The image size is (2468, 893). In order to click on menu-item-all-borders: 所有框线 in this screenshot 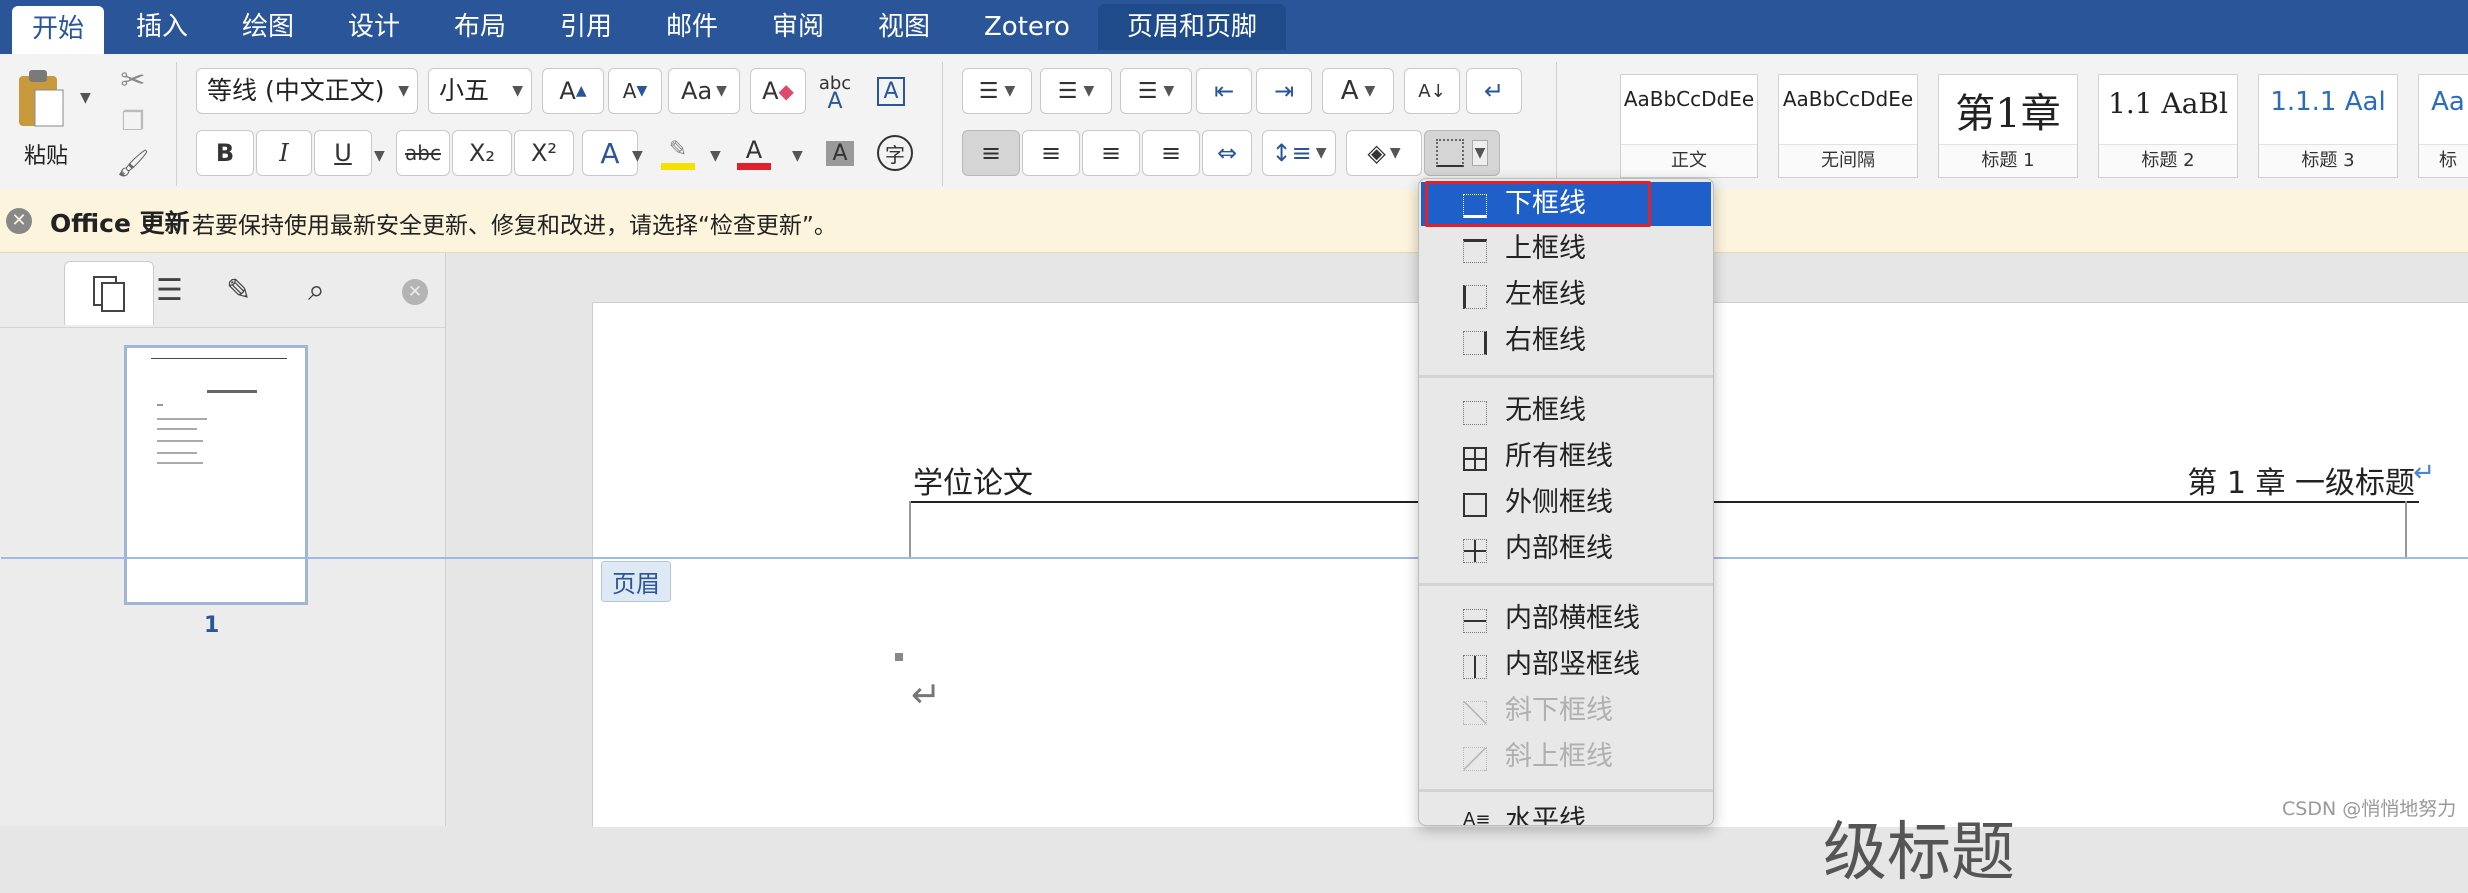, I will do `click(1566, 457)`.